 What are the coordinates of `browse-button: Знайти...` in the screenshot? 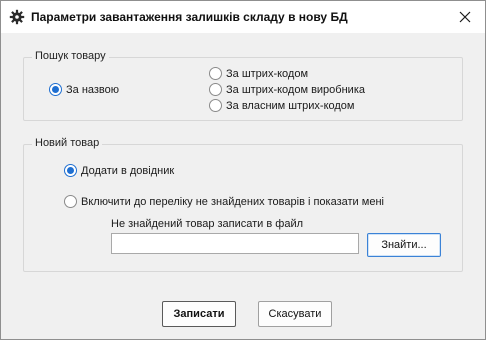 It's located at (404, 245).